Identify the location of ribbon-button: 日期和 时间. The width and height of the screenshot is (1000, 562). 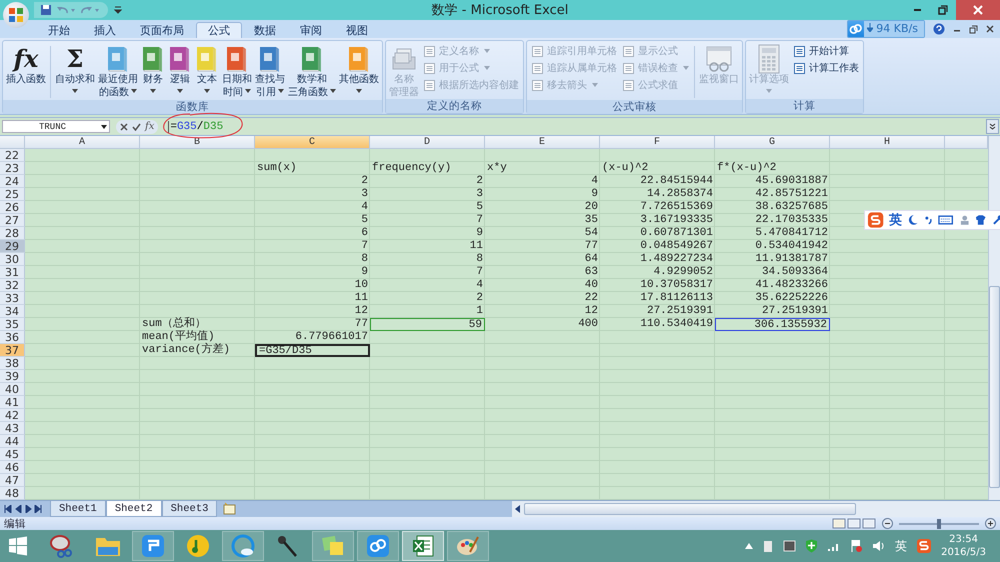
(237, 71).